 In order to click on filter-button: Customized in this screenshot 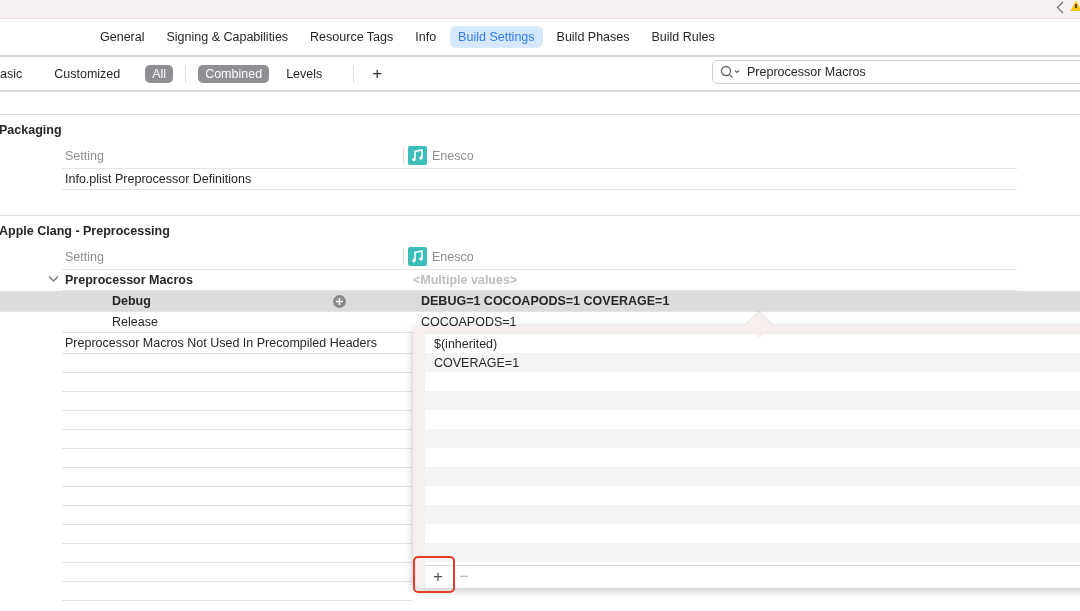, I will do `click(87, 73)`.